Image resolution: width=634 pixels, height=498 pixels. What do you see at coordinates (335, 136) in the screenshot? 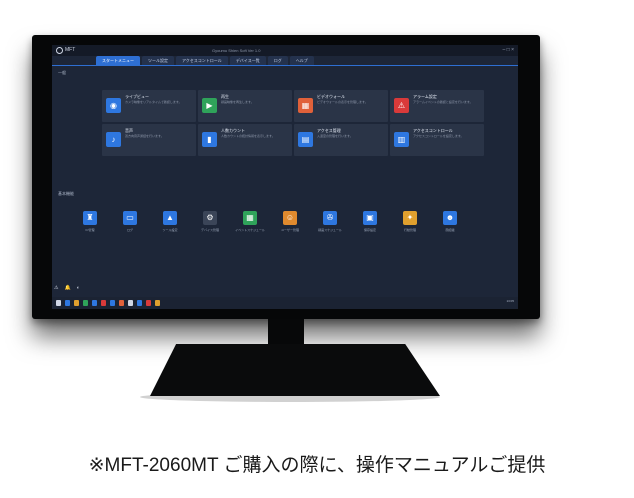
I see `feature-card-desc: 入退室の管理を行います。` at bounding box center [335, 136].